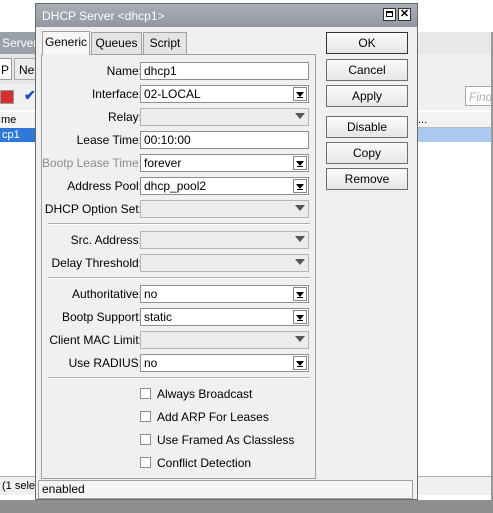 This screenshot has height=513, width=493. I want to click on delay-threshold-row: Delay Threshold:, so click(179, 263).